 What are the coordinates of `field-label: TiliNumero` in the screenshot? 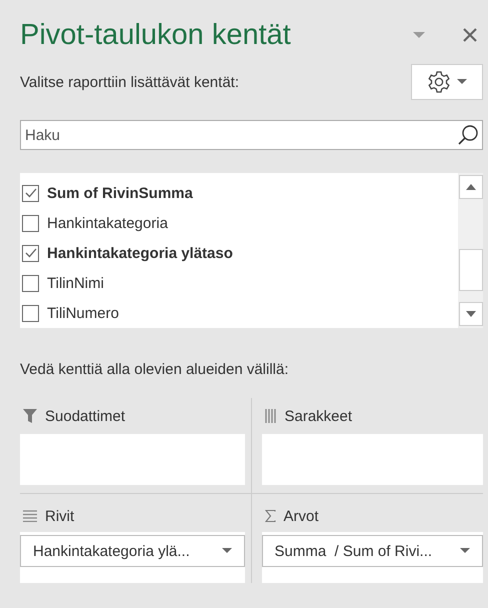 It's located at (83, 313).